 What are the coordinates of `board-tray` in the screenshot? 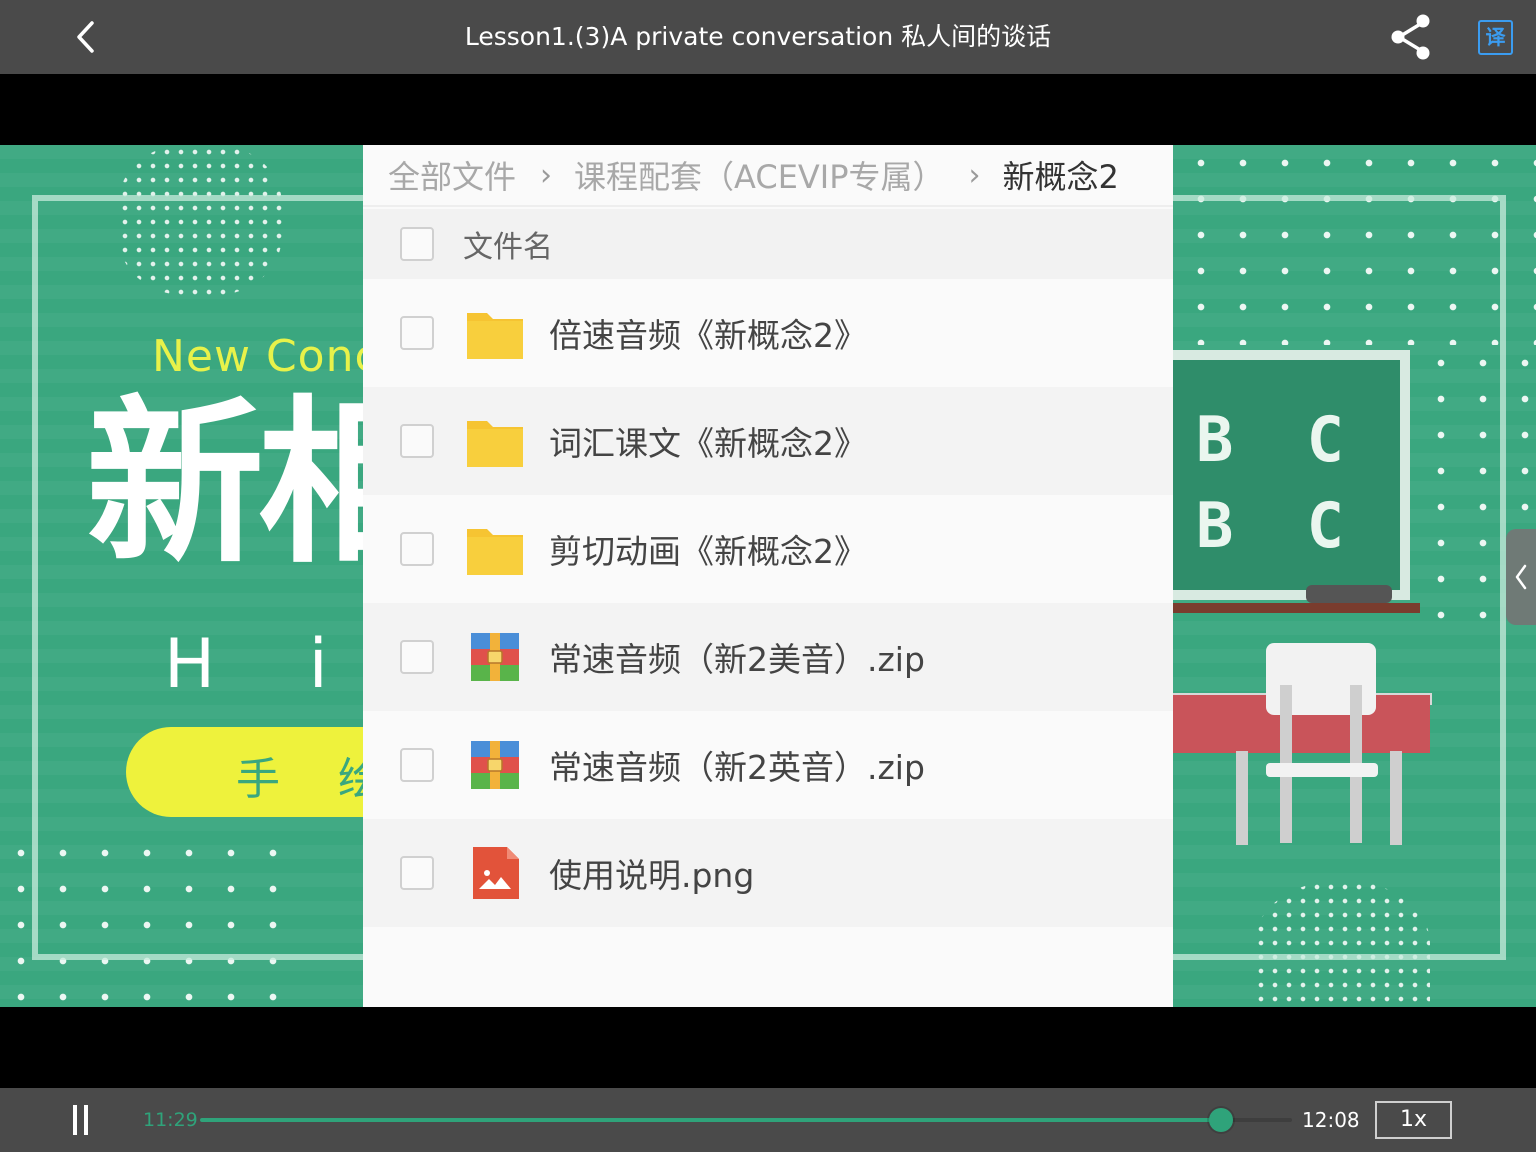 It's located at (1285, 608).